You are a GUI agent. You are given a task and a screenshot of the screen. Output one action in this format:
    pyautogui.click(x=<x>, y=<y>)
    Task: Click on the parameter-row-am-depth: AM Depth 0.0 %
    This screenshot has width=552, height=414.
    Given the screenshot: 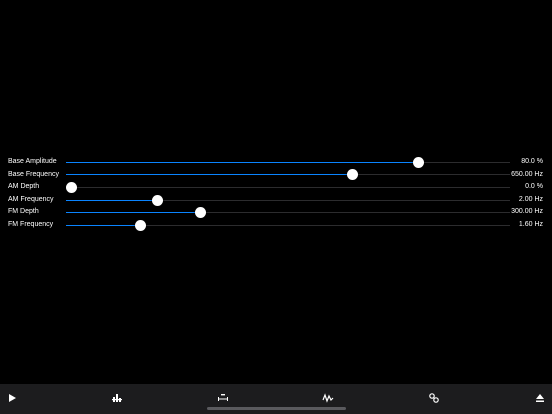 What is the action you would take?
    pyautogui.click(x=276, y=187)
    